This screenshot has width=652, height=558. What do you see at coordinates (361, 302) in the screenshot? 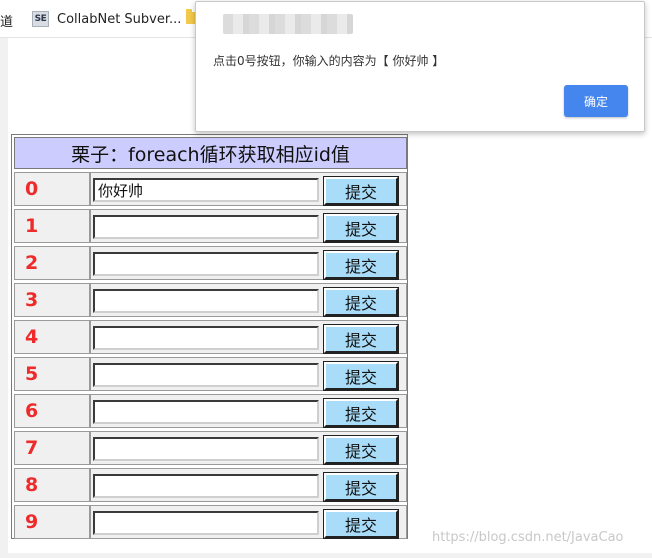
I see `submit-button-3: 提交` at bounding box center [361, 302].